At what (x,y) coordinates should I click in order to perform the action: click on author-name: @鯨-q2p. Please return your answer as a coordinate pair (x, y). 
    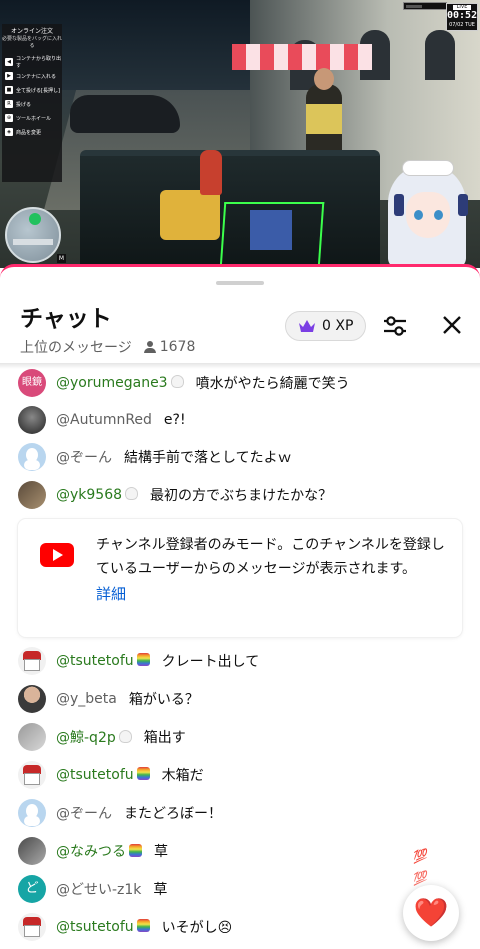
    Looking at the image, I should click on (86, 738).